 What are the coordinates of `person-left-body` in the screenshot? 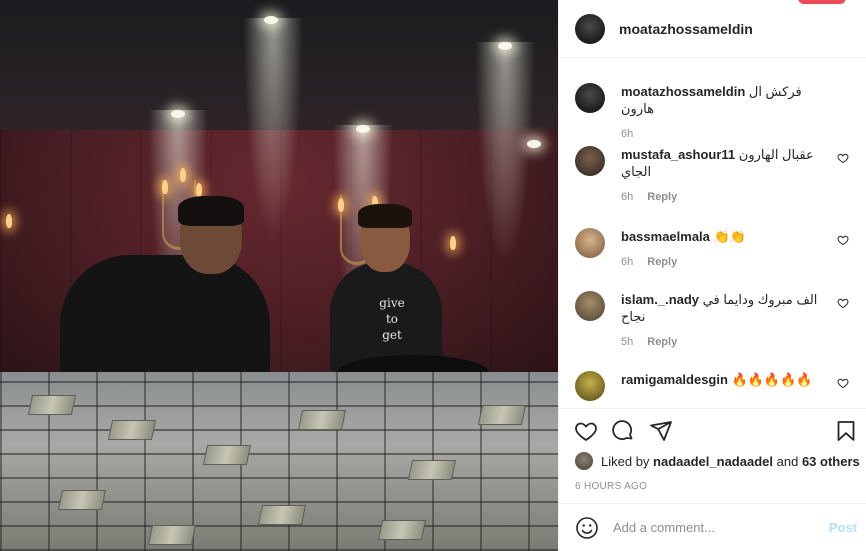 It's located at (165, 315).